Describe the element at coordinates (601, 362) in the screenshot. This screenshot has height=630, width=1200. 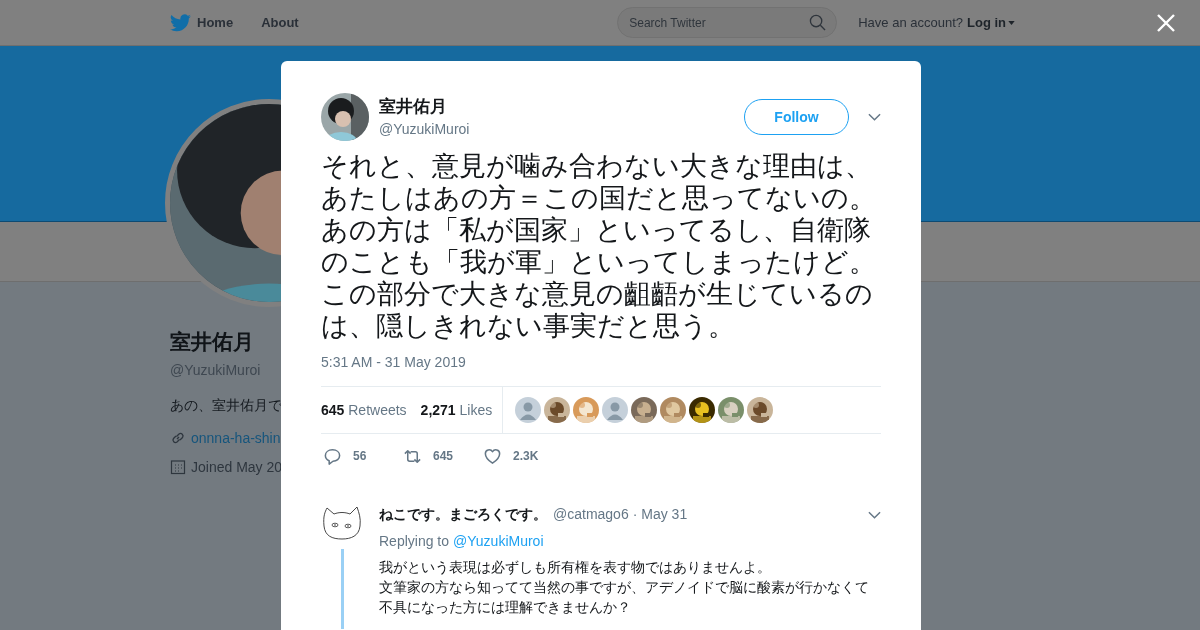
I see `tweet-timestamp: 5:31 AM - 31 May 2019` at that location.